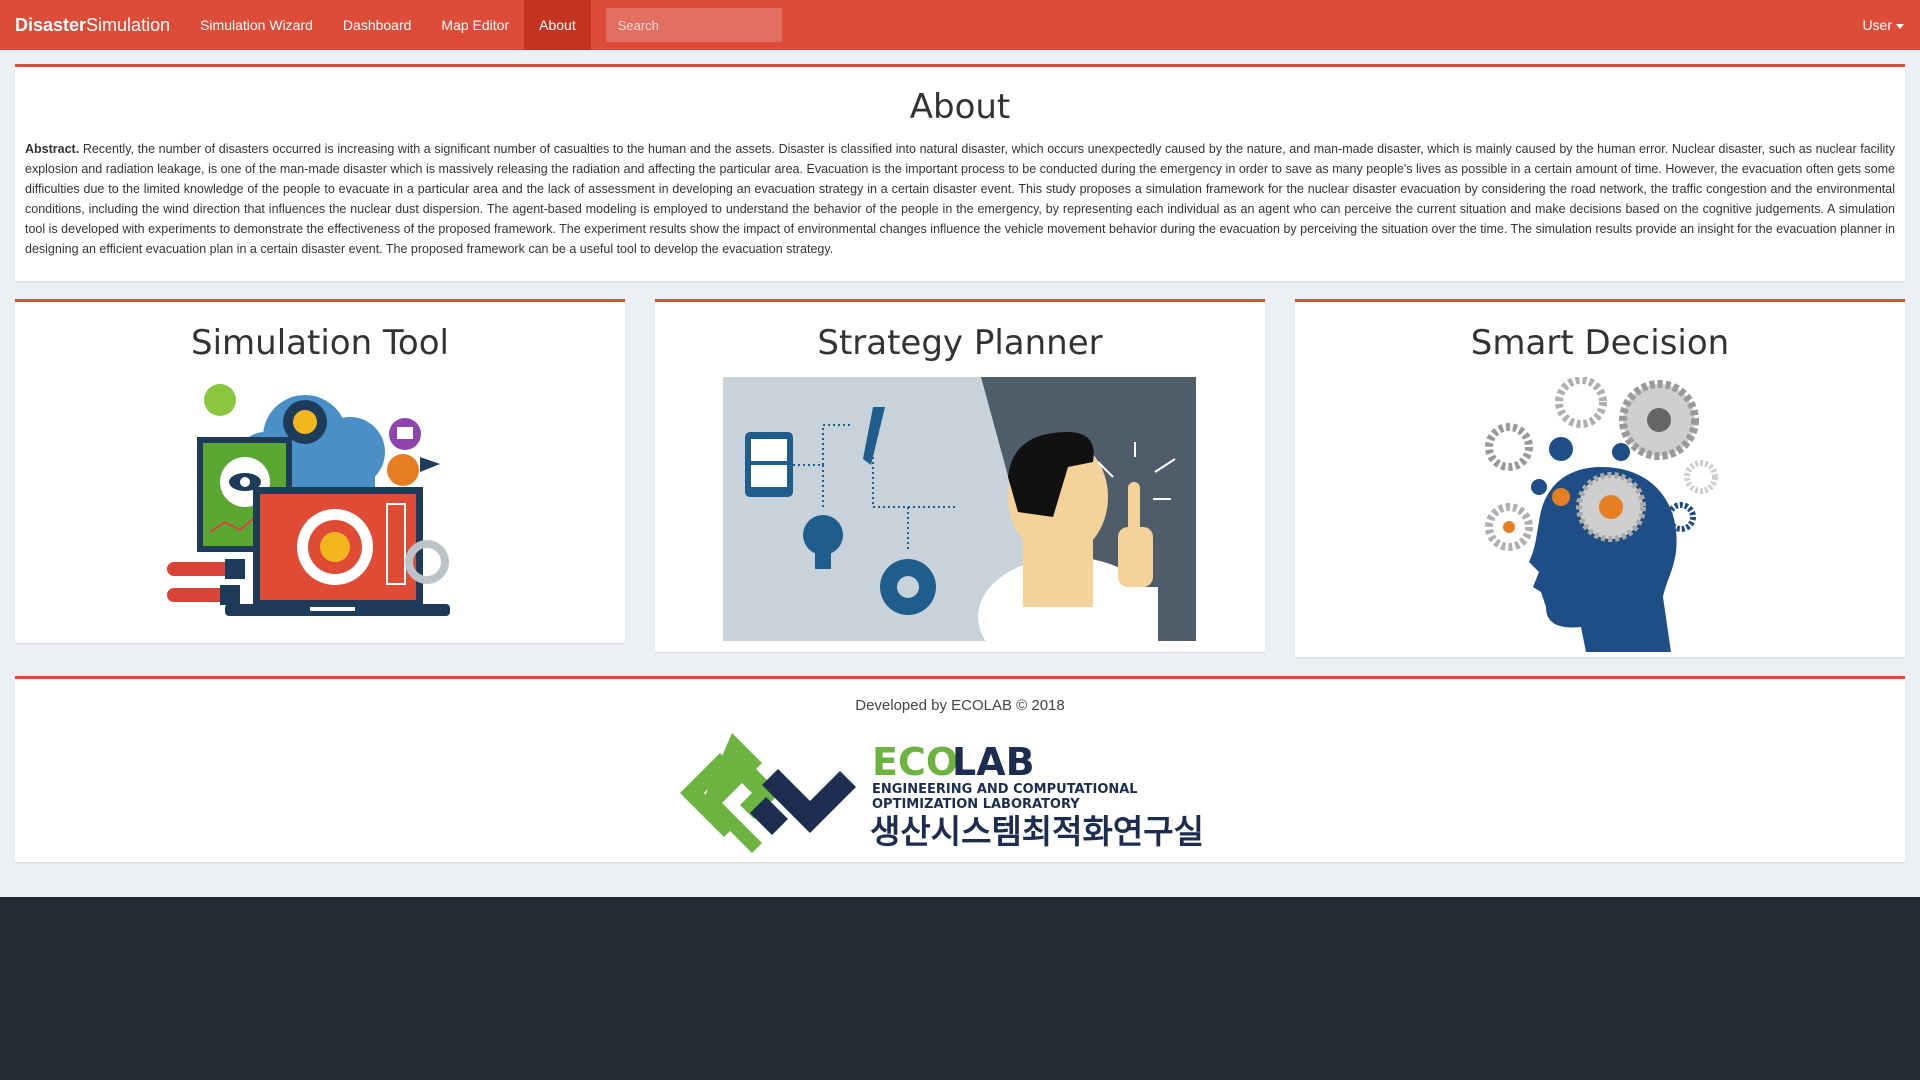 The width and height of the screenshot is (1920, 1080). I want to click on brand-logo: DisasterSimulation, so click(92, 25).